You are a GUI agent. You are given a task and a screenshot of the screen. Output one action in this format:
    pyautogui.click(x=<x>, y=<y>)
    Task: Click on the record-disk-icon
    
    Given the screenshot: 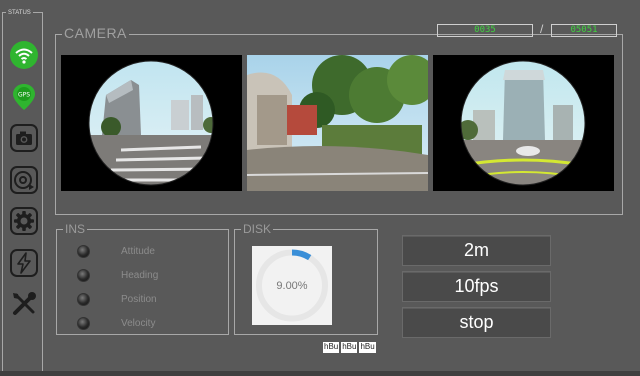 What is the action you would take?
    pyautogui.click(x=24, y=180)
    